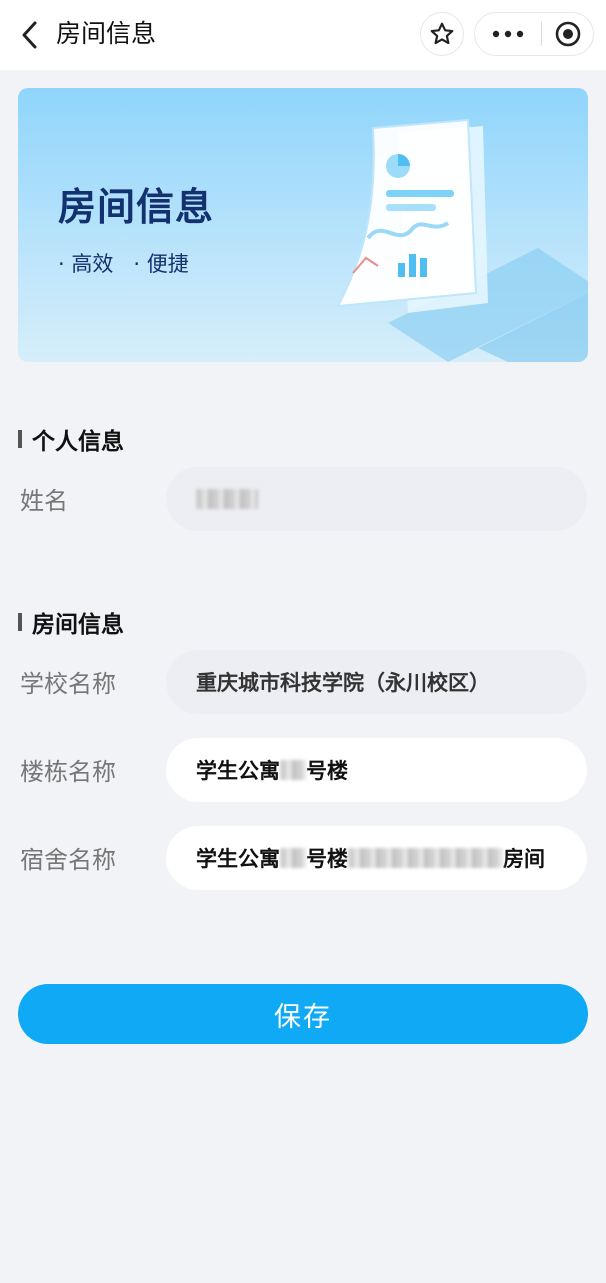 The height and width of the screenshot is (1283, 606). I want to click on save-button: 保存, so click(303, 1014).